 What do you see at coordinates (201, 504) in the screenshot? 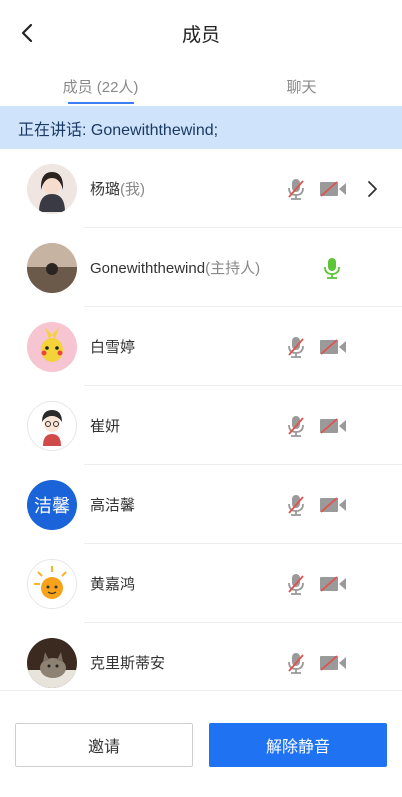
I see `member-row: 洁馨 高洁馨` at bounding box center [201, 504].